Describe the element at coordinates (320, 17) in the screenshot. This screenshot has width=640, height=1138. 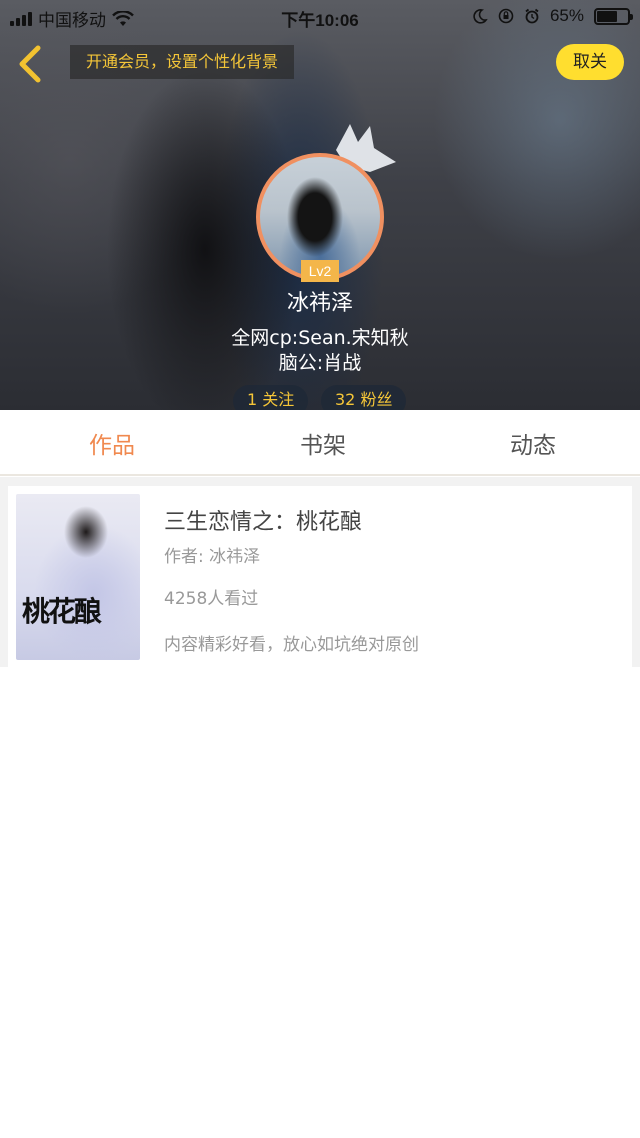
I see `status-bar: 中国移动 下午10:06 65%` at that location.